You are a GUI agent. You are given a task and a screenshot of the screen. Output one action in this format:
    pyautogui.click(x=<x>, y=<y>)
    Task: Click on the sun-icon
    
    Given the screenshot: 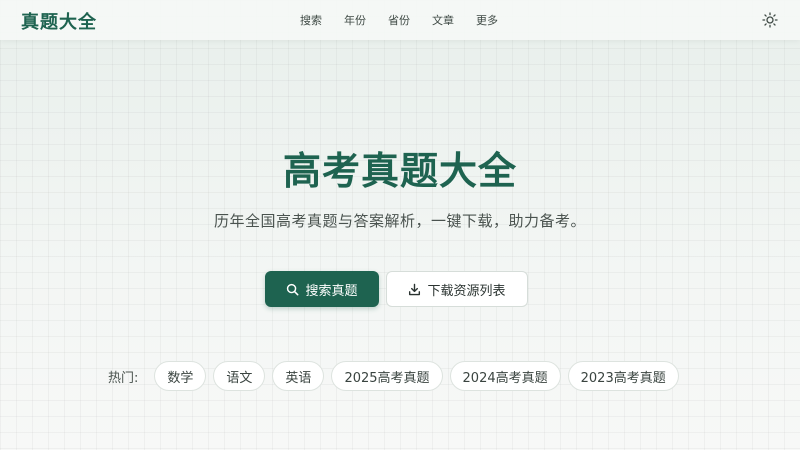 What is the action you would take?
    pyautogui.click(x=770, y=20)
    